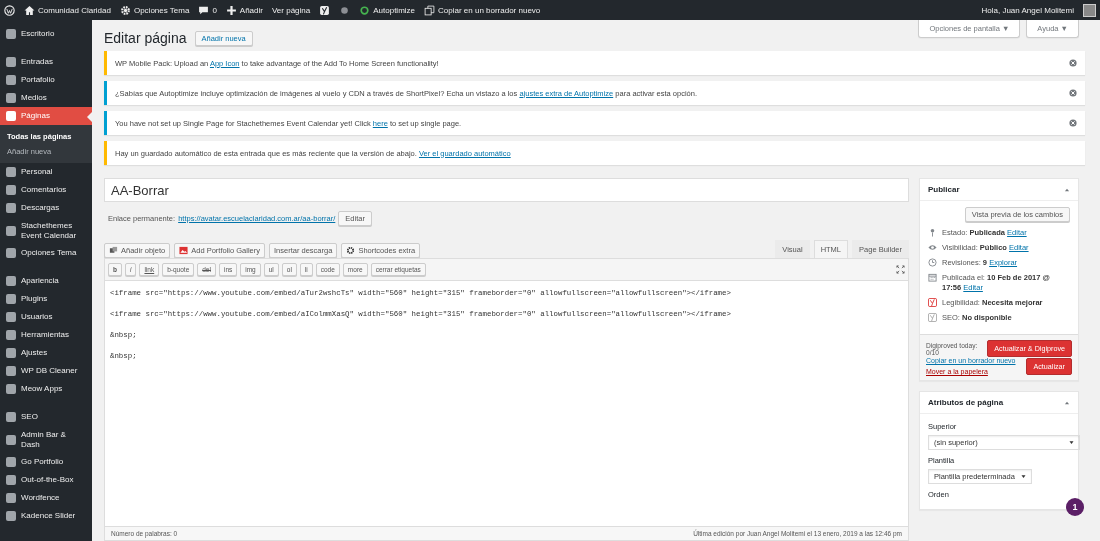 The image size is (1100, 541). What do you see at coordinates (113, 250) in the screenshot?
I see `media-icon` at bounding box center [113, 250].